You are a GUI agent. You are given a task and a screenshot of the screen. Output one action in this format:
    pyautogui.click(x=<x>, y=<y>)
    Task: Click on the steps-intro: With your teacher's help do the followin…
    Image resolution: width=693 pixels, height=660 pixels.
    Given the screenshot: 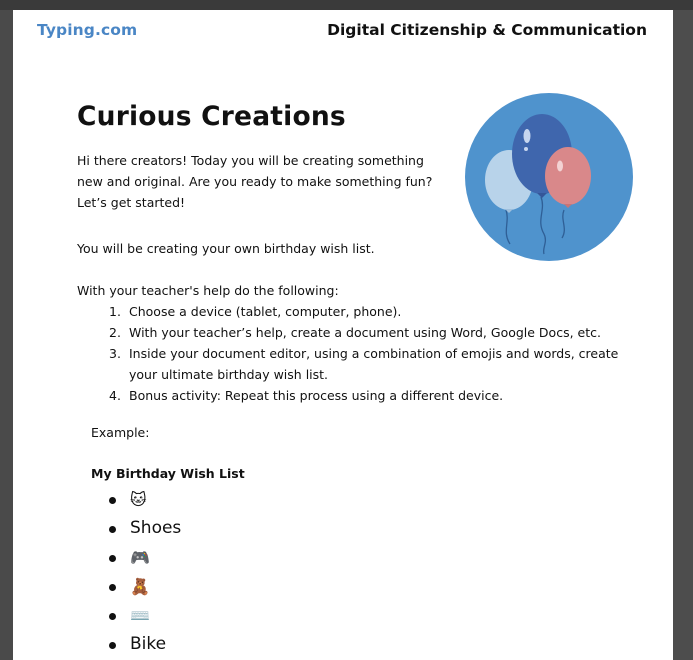 What is the action you would take?
    pyautogui.click(x=208, y=290)
    